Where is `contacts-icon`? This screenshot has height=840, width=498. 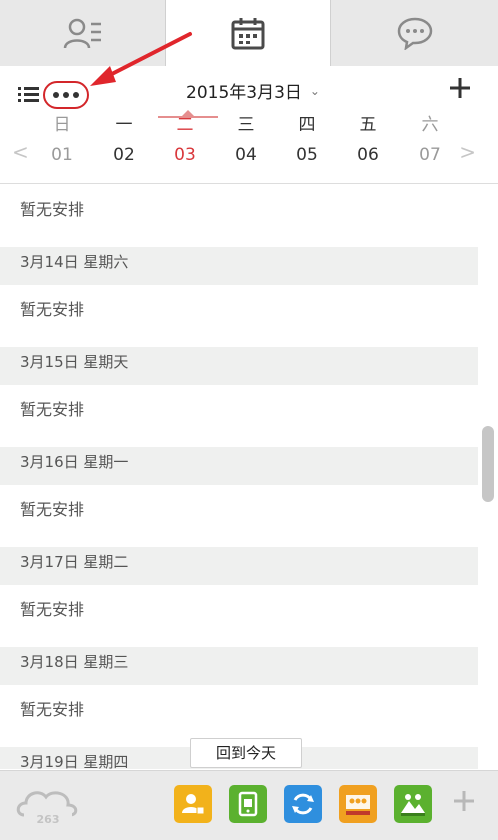
contacts-icon is located at coordinates (82, 33).